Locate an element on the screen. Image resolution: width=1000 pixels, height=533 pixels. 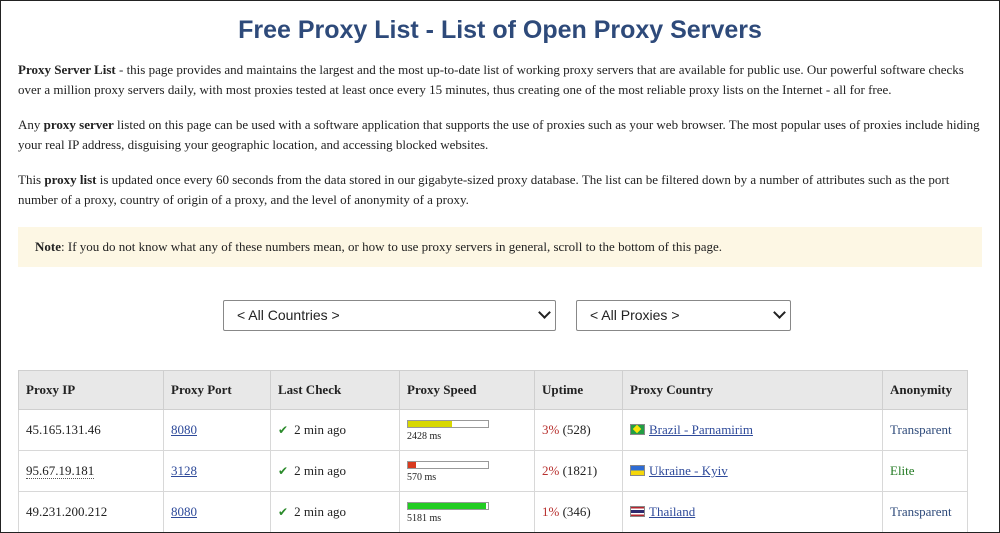
uptime-cell: 3% (528) is located at coordinates (578, 430).